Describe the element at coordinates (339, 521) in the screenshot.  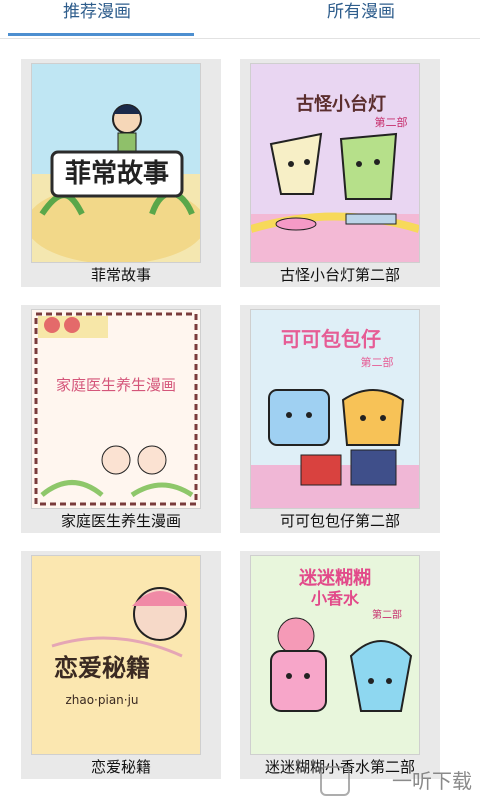
I see `comic-title: 可可包包仔第二部` at that location.